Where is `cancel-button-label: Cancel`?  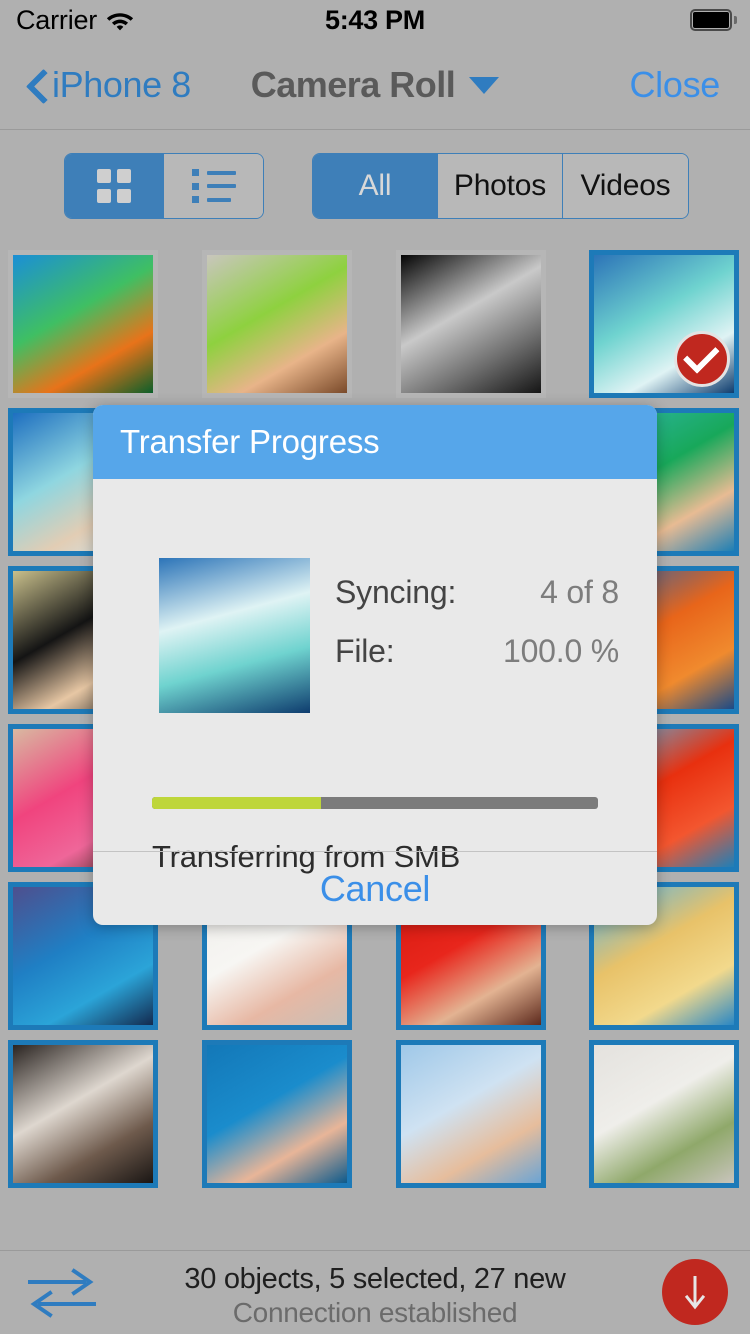 cancel-button-label: Cancel is located at coordinates (375, 888).